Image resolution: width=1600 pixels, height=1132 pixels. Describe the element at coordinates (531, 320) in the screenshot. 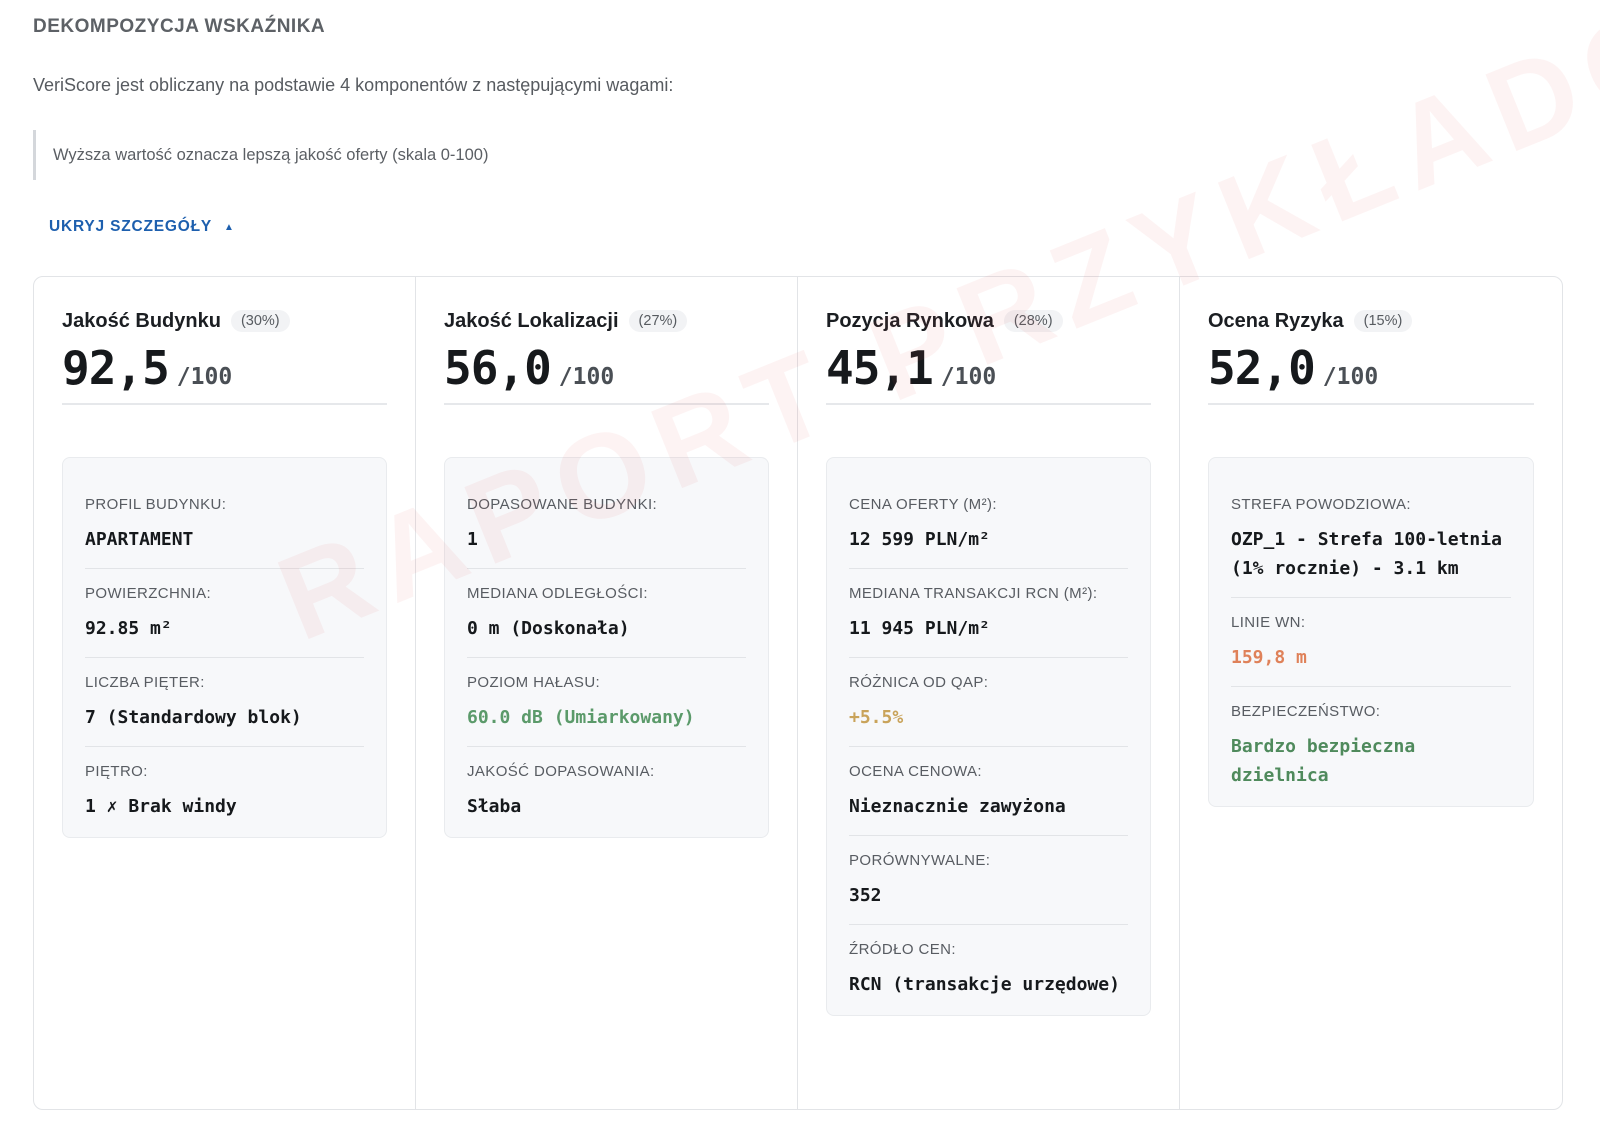

I see `component-name: Jakość Lokalizacji` at that location.